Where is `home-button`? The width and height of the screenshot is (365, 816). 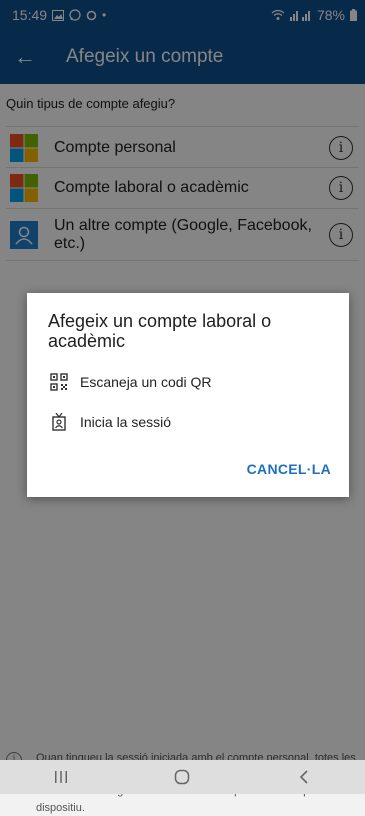 home-button is located at coordinates (182, 777).